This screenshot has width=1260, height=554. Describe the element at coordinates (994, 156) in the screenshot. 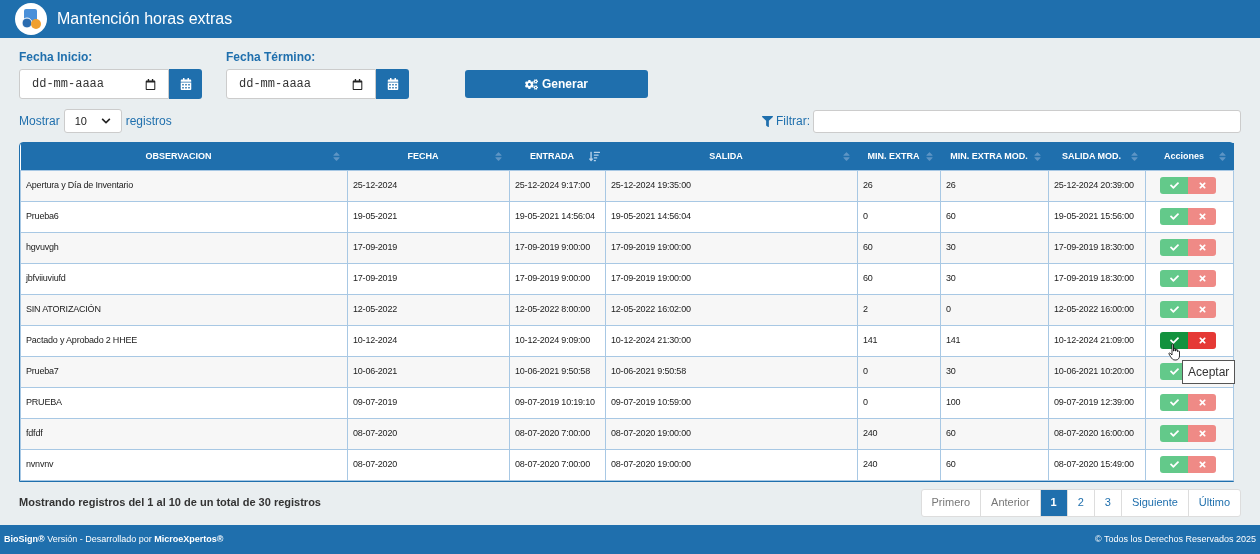

I see `column-header: MIN. EXTRA MOD.` at that location.